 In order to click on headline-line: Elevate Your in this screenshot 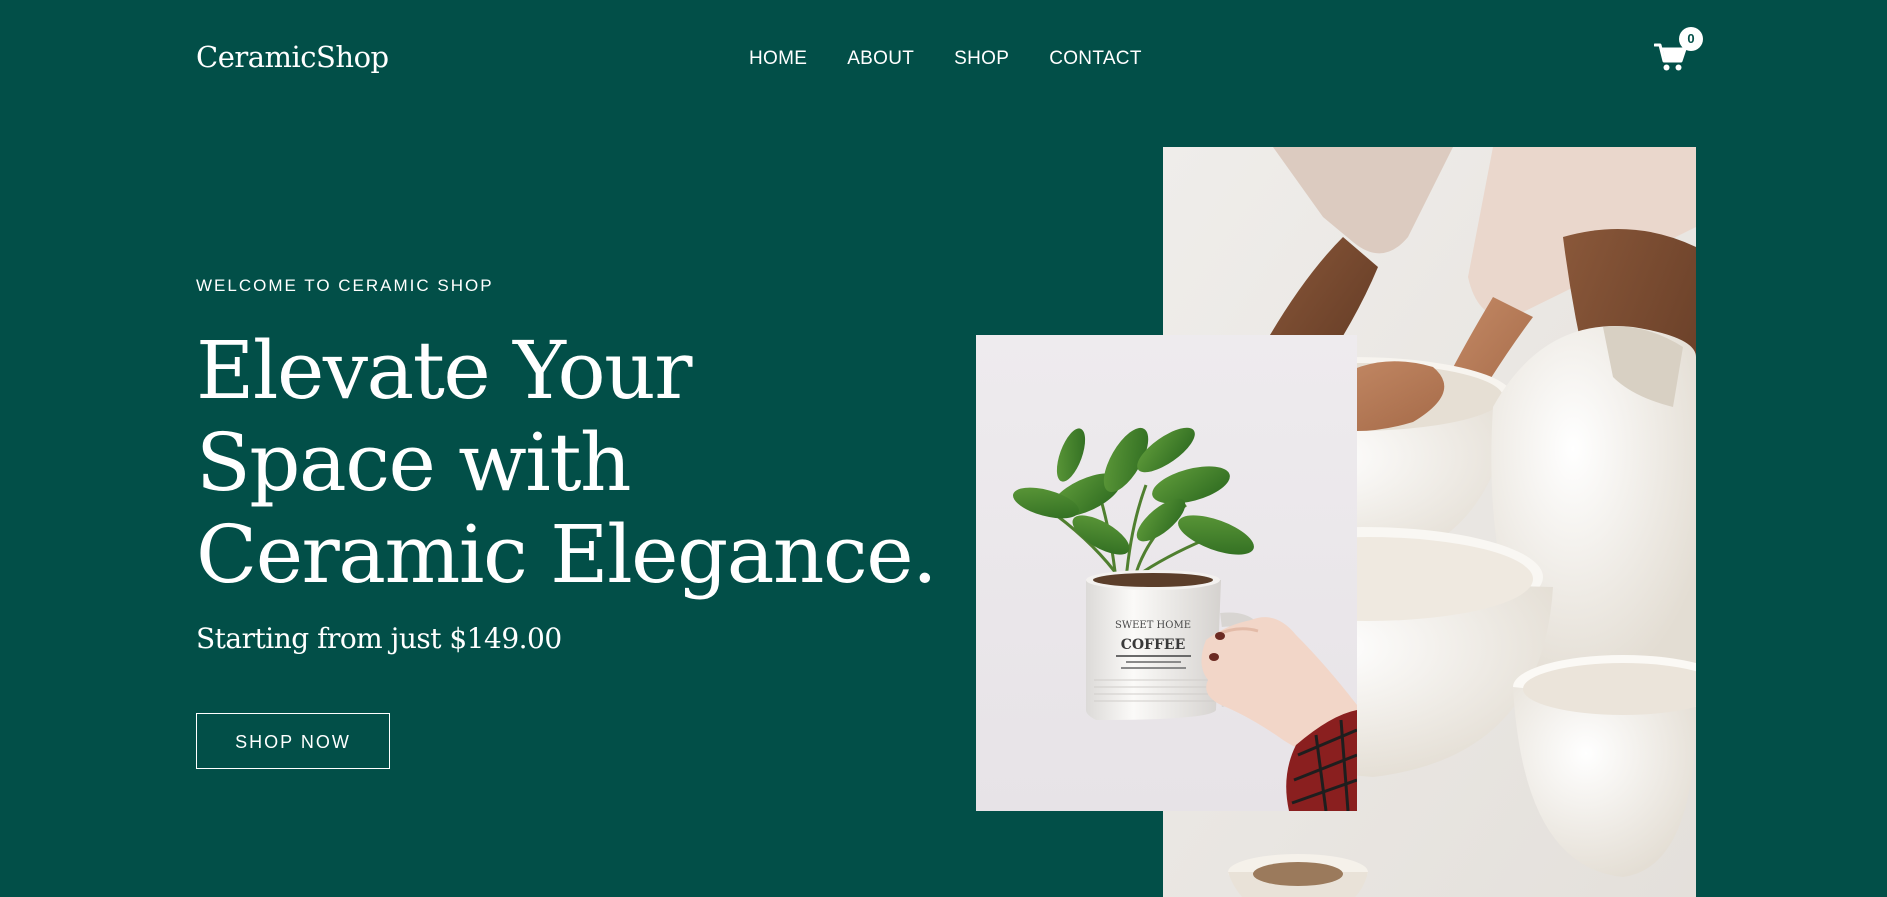, I will do `click(444, 370)`.